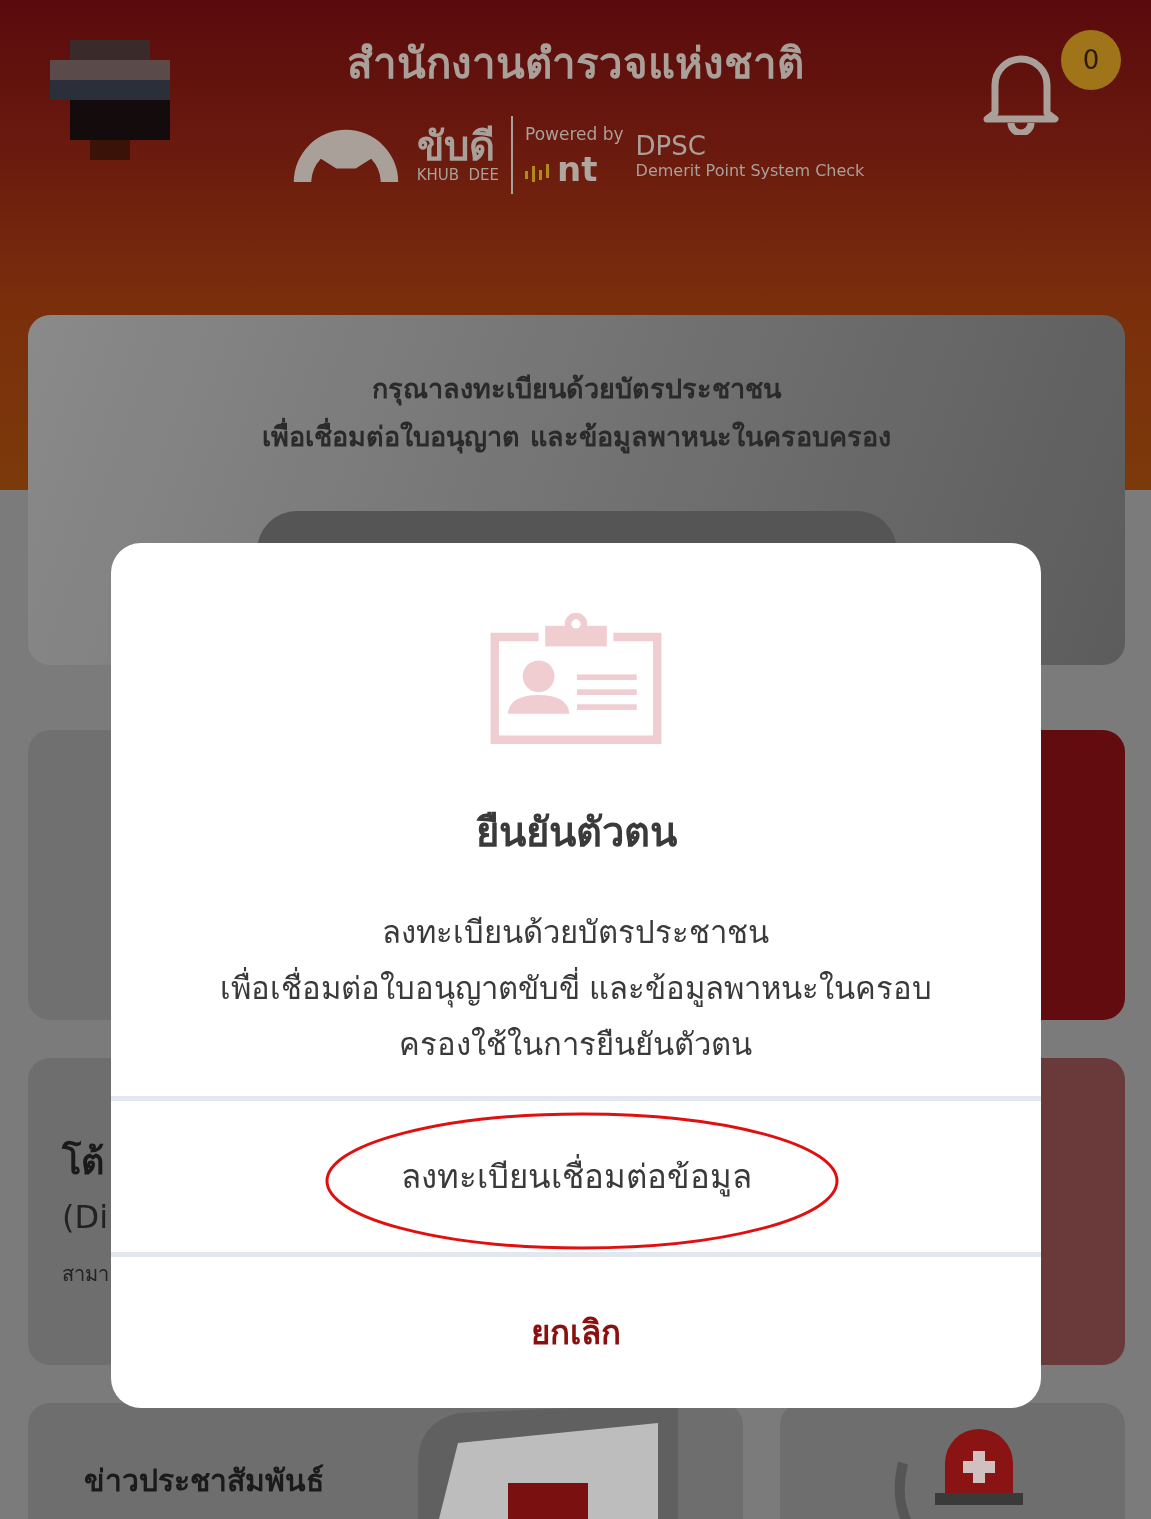 This screenshot has height=1519, width=1151. I want to click on notification-badge: 0, so click(1091, 60).